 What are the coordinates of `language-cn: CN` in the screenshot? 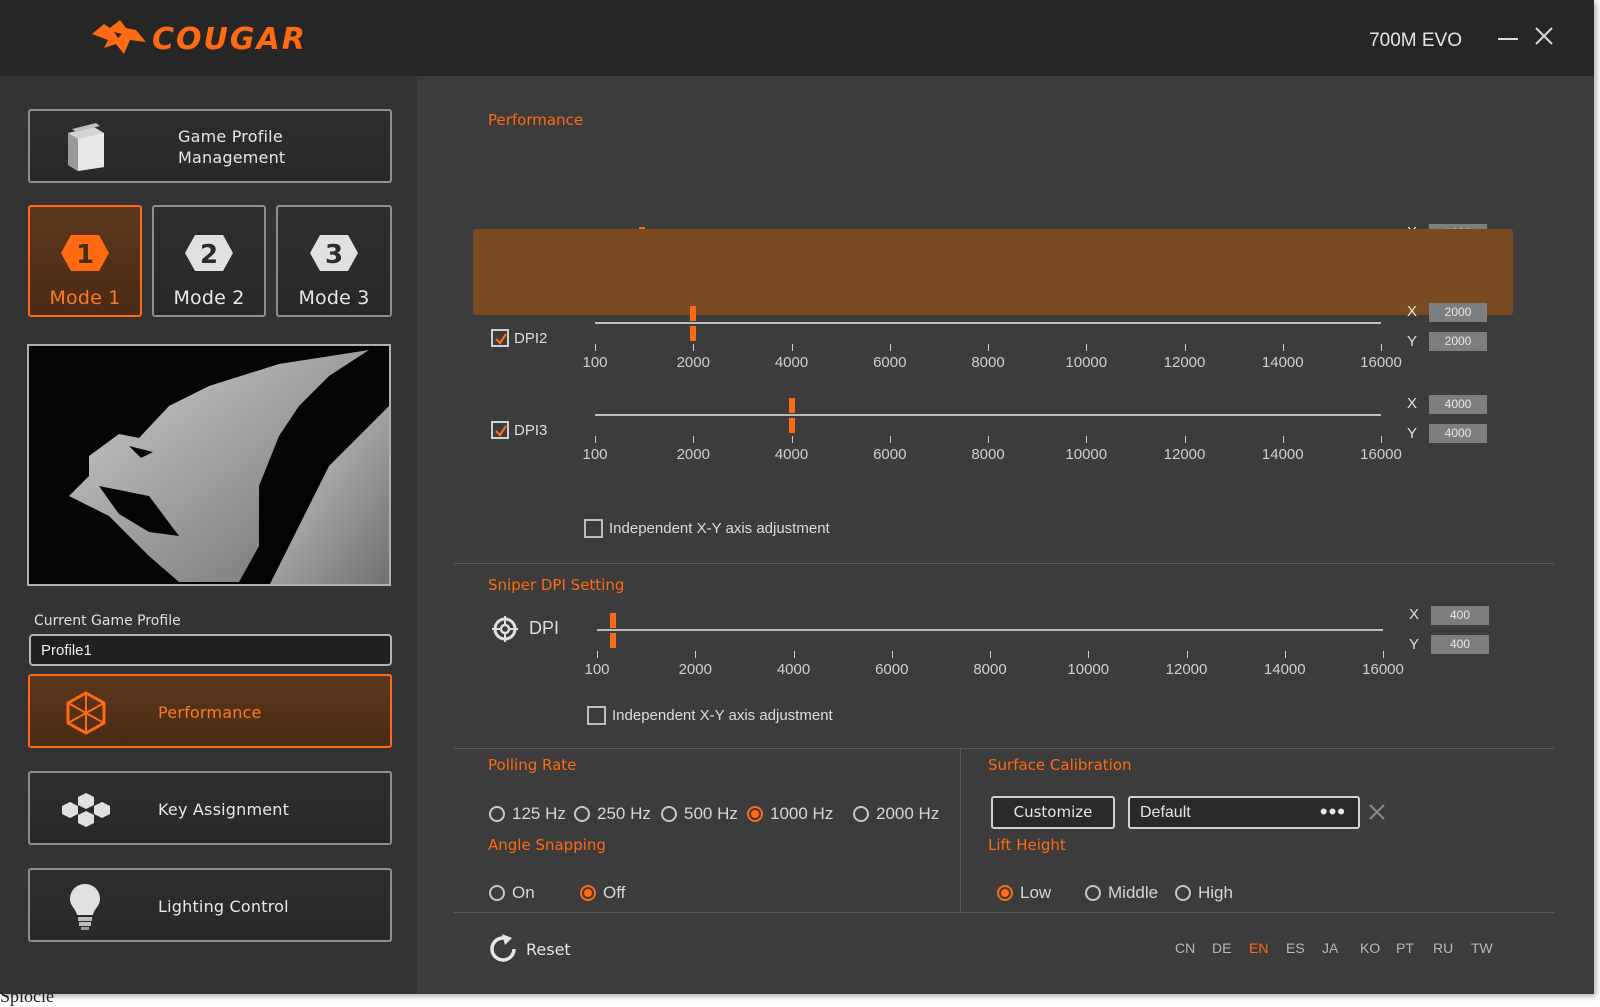 It's located at (1185, 948).